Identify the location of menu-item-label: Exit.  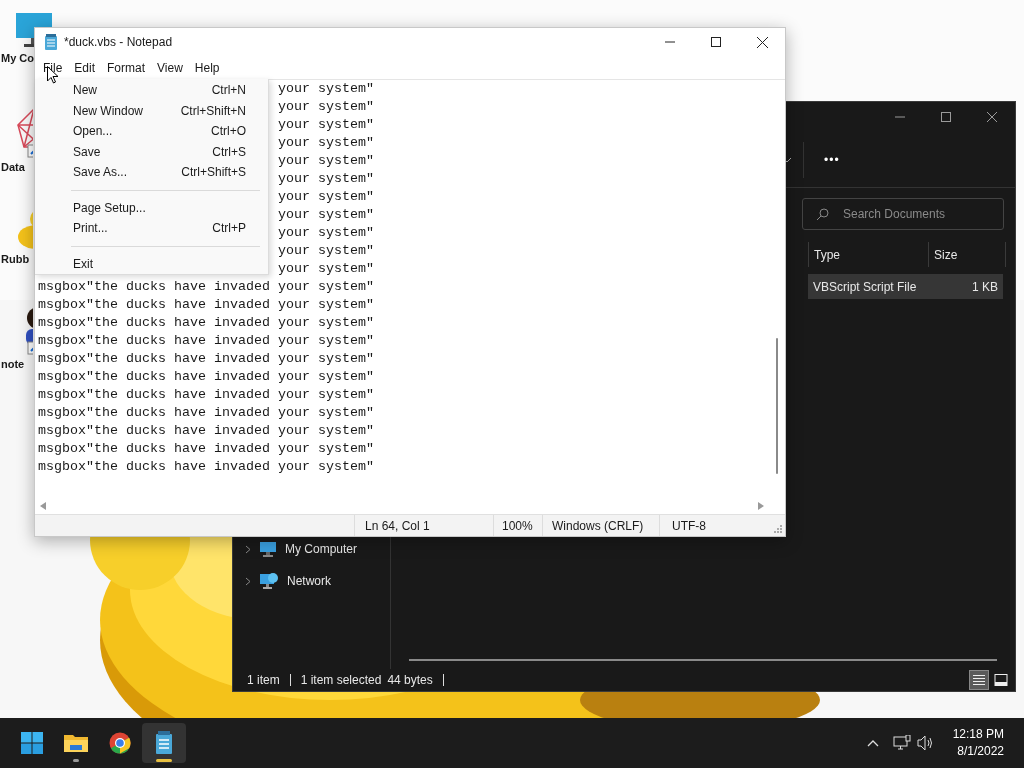
(83, 264).